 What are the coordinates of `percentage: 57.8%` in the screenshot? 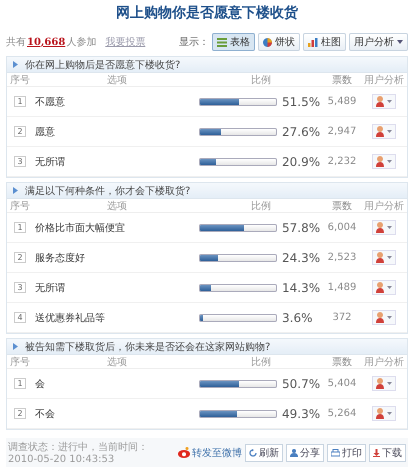 It's located at (301, 227).